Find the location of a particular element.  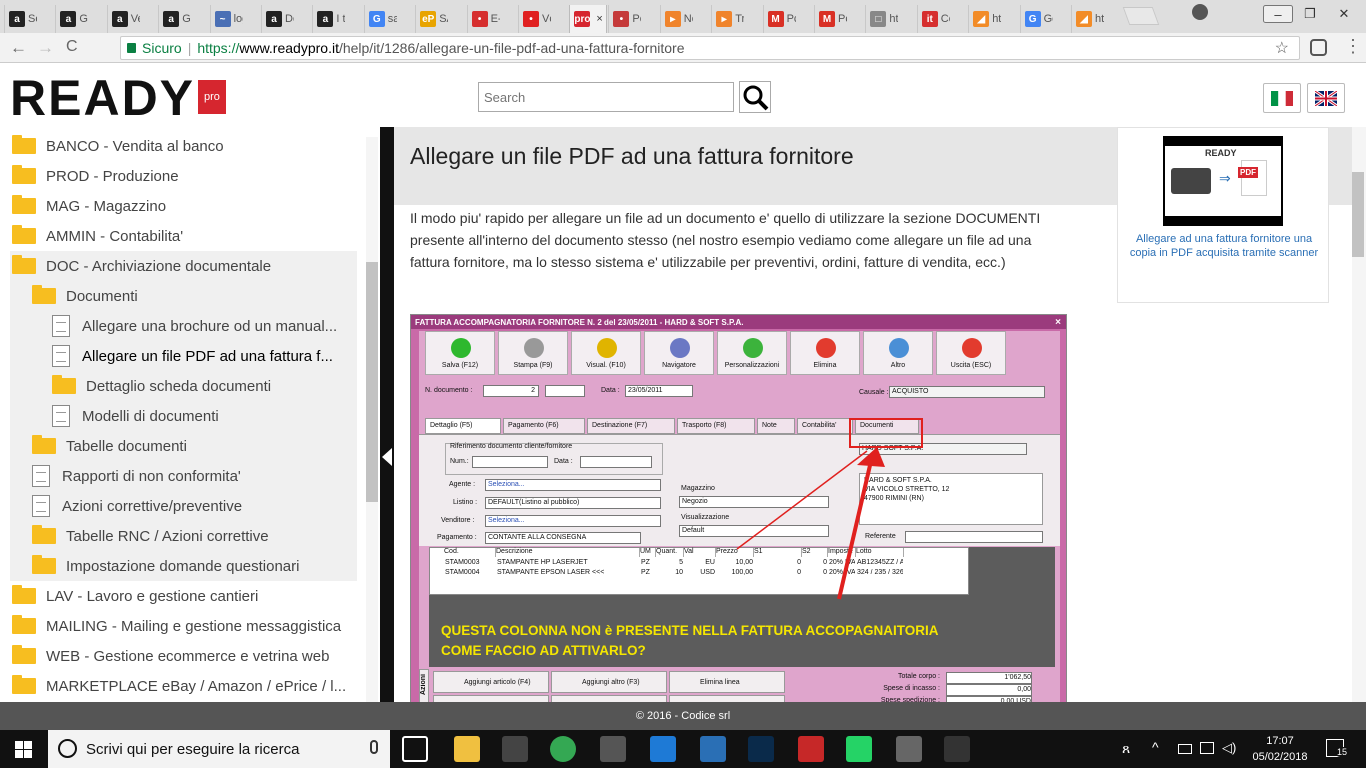

browser-menu-icon: ⋮ is located at coordinates (1353, 46).